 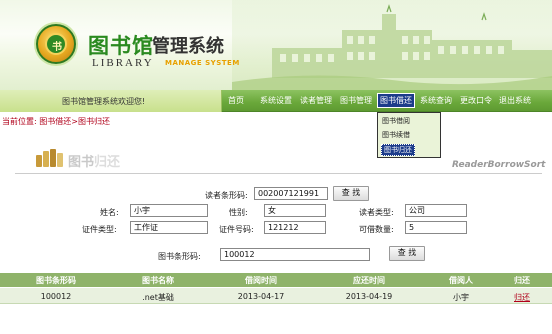 I want to click on cert-no-field: 121212, so click(x=295, y=227).